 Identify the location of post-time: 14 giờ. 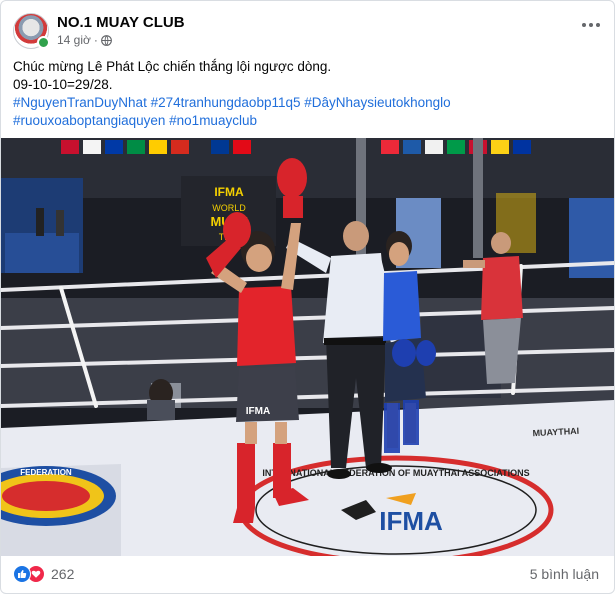
(74, 40).